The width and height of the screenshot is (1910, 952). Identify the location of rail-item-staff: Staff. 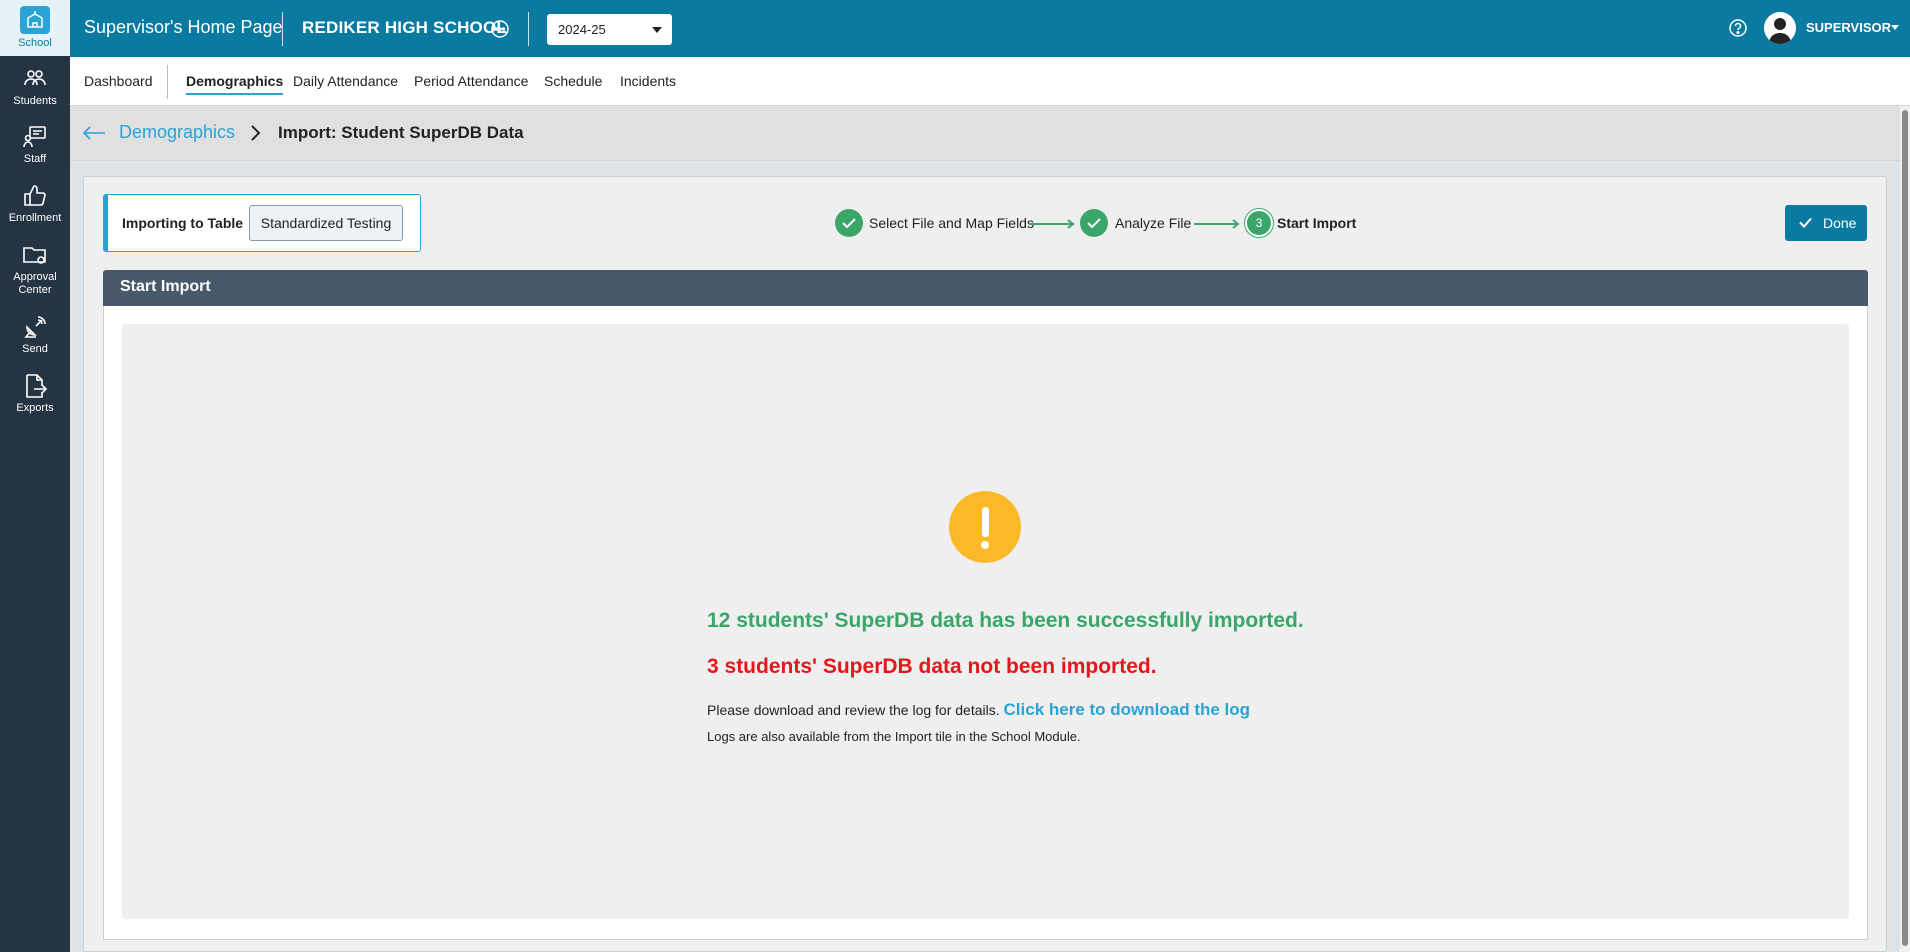
(35, 145).